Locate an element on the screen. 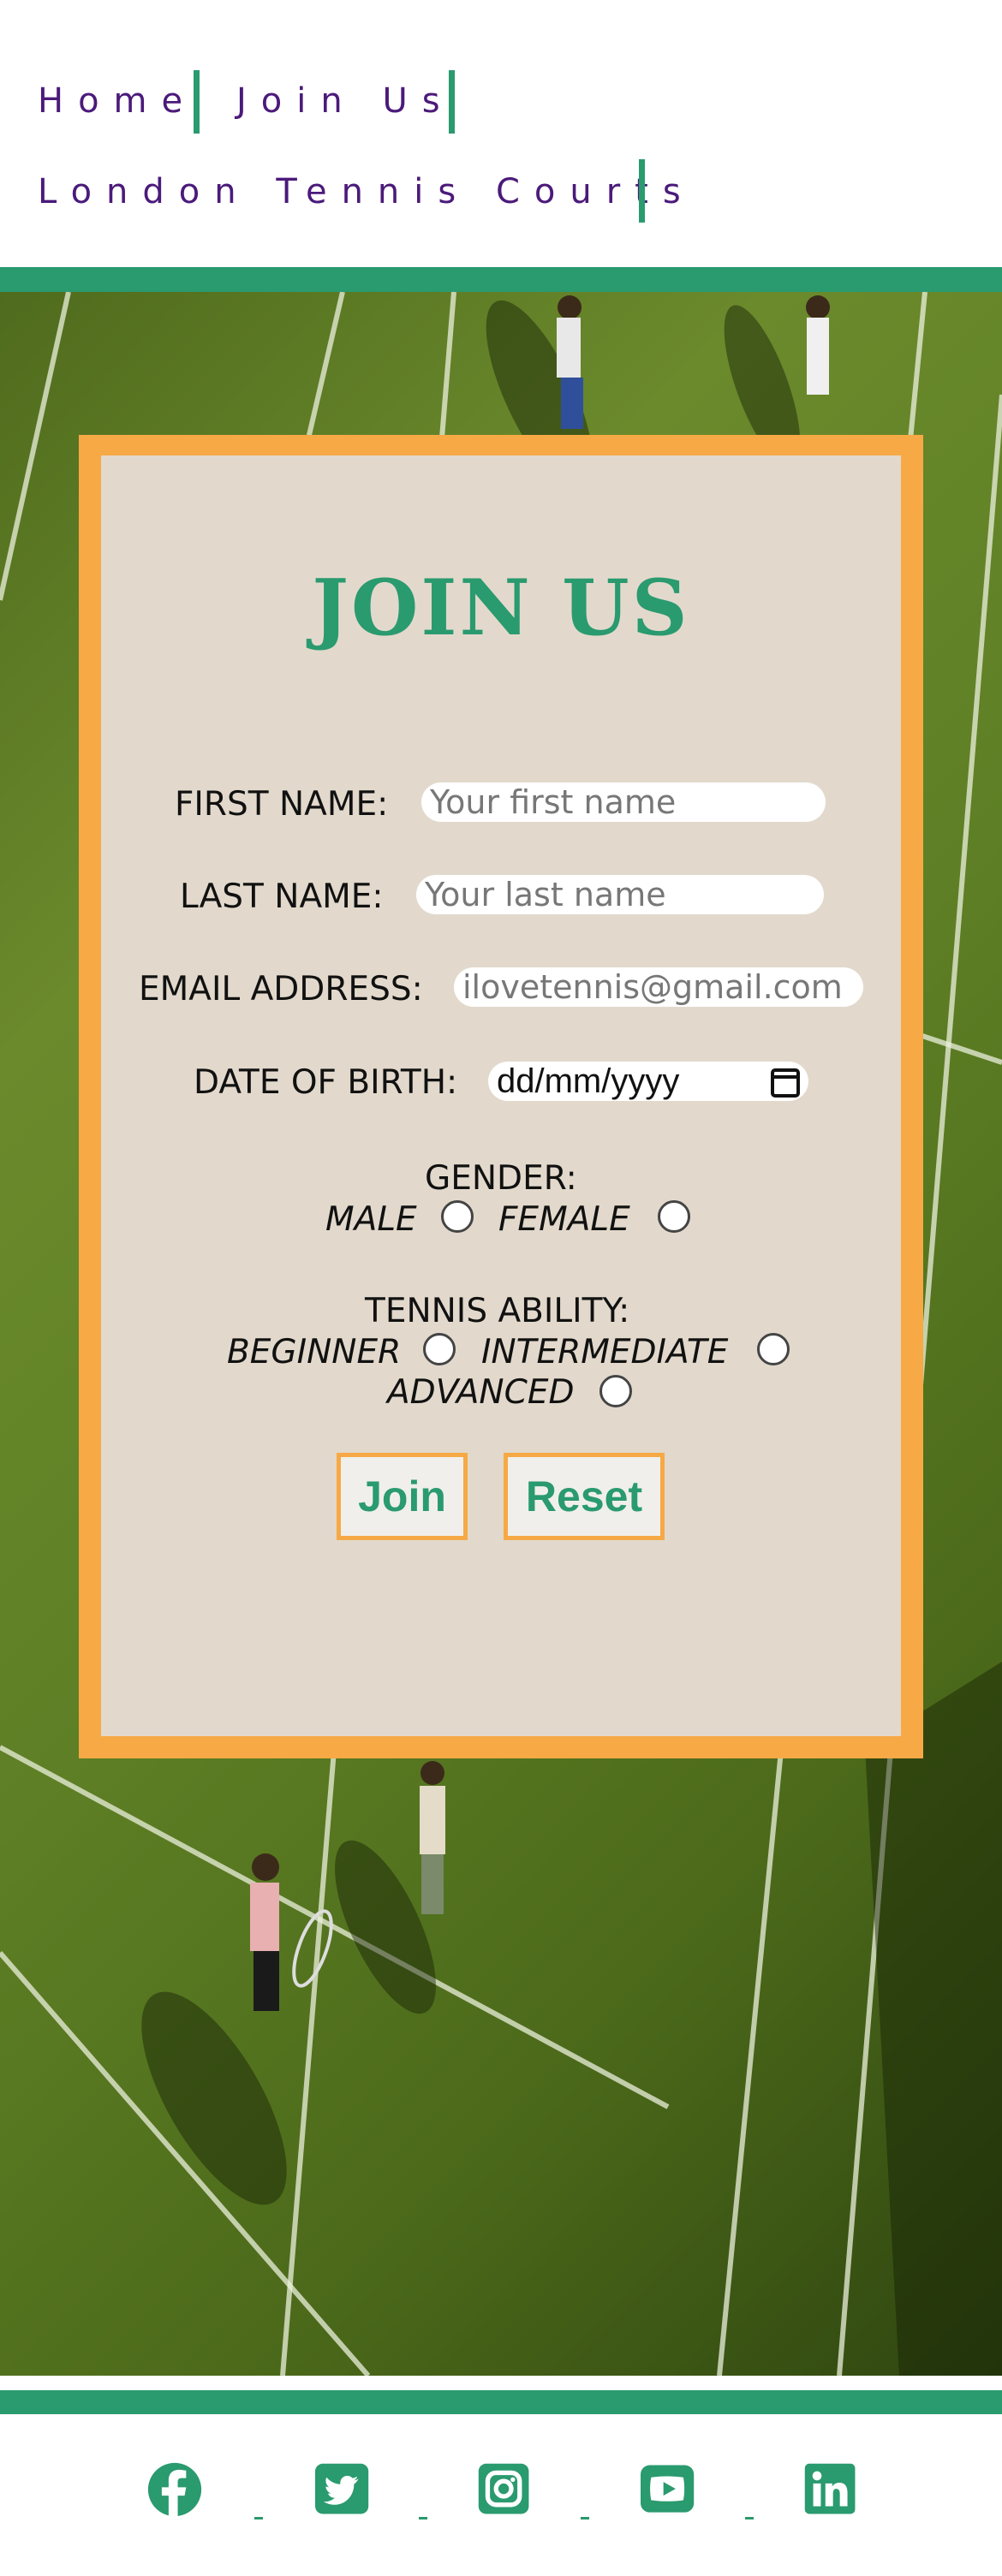 This screenshot has height=2576, width=1002. dob-input: dd/mm/yyyy is located at coordinates (648, 1082).